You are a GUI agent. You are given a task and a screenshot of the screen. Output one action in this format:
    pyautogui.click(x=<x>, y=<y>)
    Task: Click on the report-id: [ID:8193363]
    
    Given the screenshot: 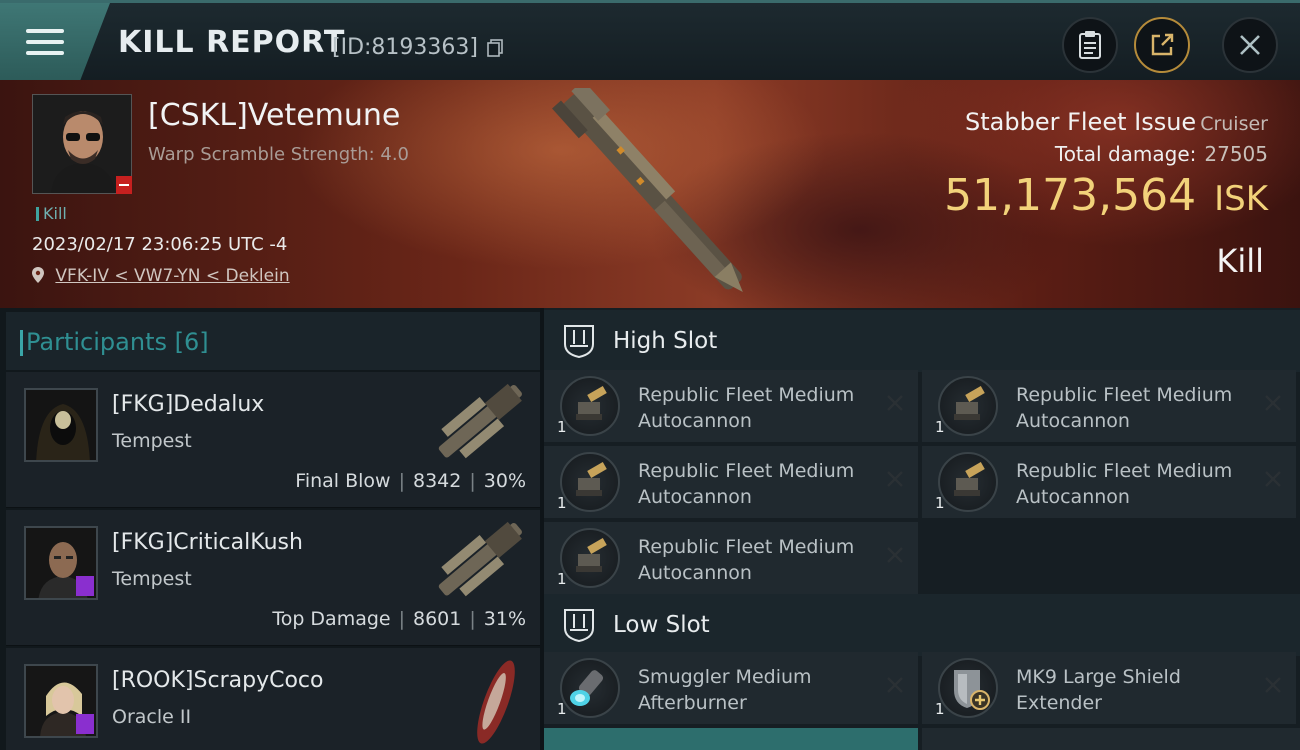 What is the action you would take?
    pyautogui.click(x=405, y=47)
    